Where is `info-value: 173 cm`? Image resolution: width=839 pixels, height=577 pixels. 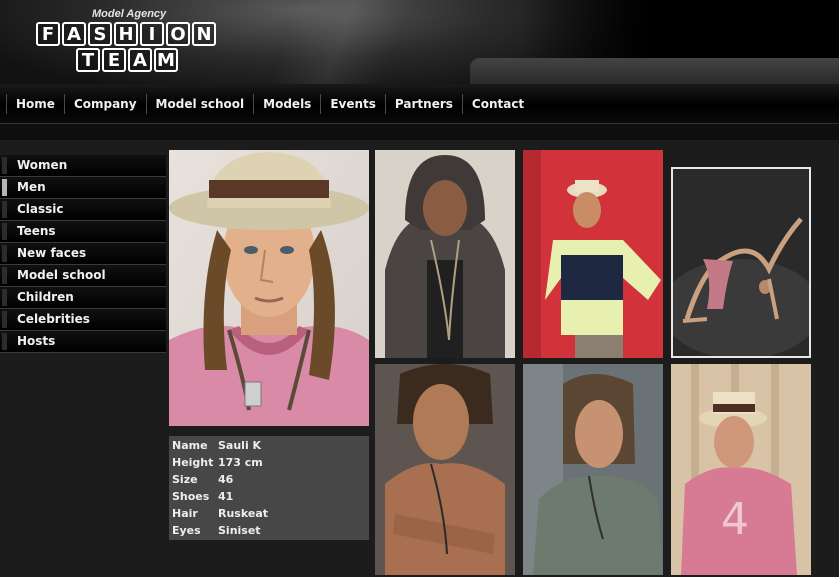 info-value: 173 cm is located at coordinates (240, 462).